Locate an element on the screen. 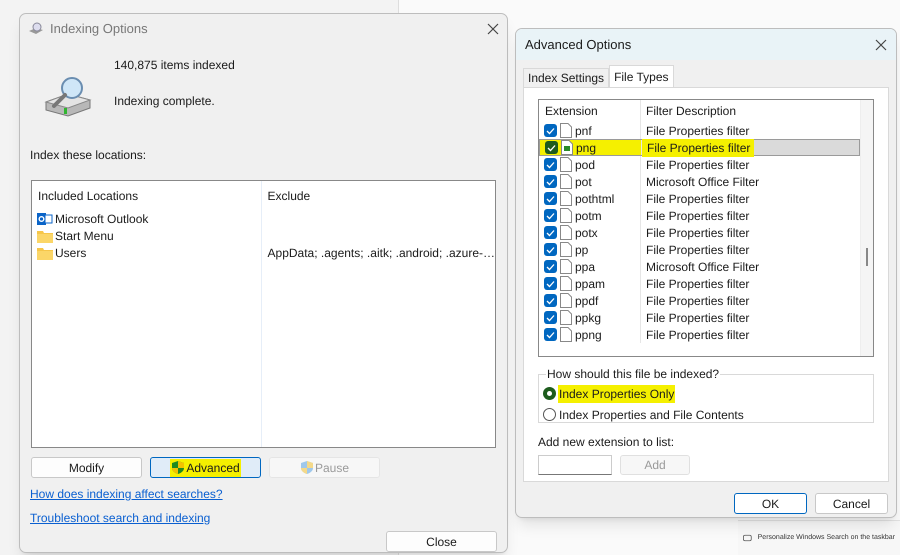 Image resolution: width=900 pixels, height=555 pixels. extension-text: pp is located at coordinates (581, 250).